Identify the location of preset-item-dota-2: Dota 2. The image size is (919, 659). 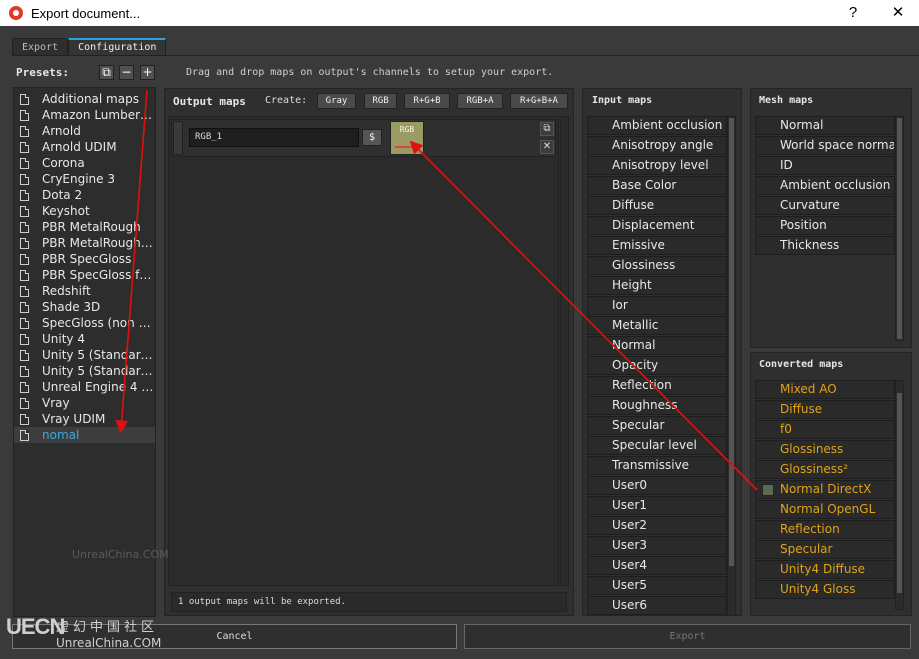
(84, 195).